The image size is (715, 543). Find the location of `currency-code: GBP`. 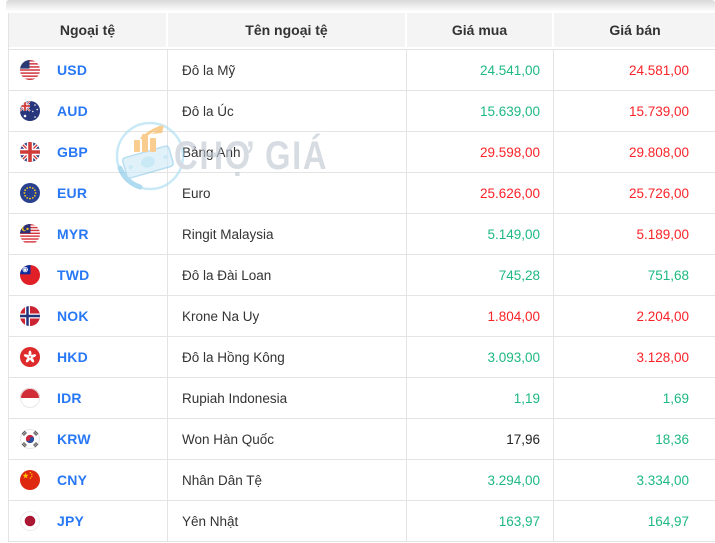

currency-code: GBP is located at coordinates (72, 152).